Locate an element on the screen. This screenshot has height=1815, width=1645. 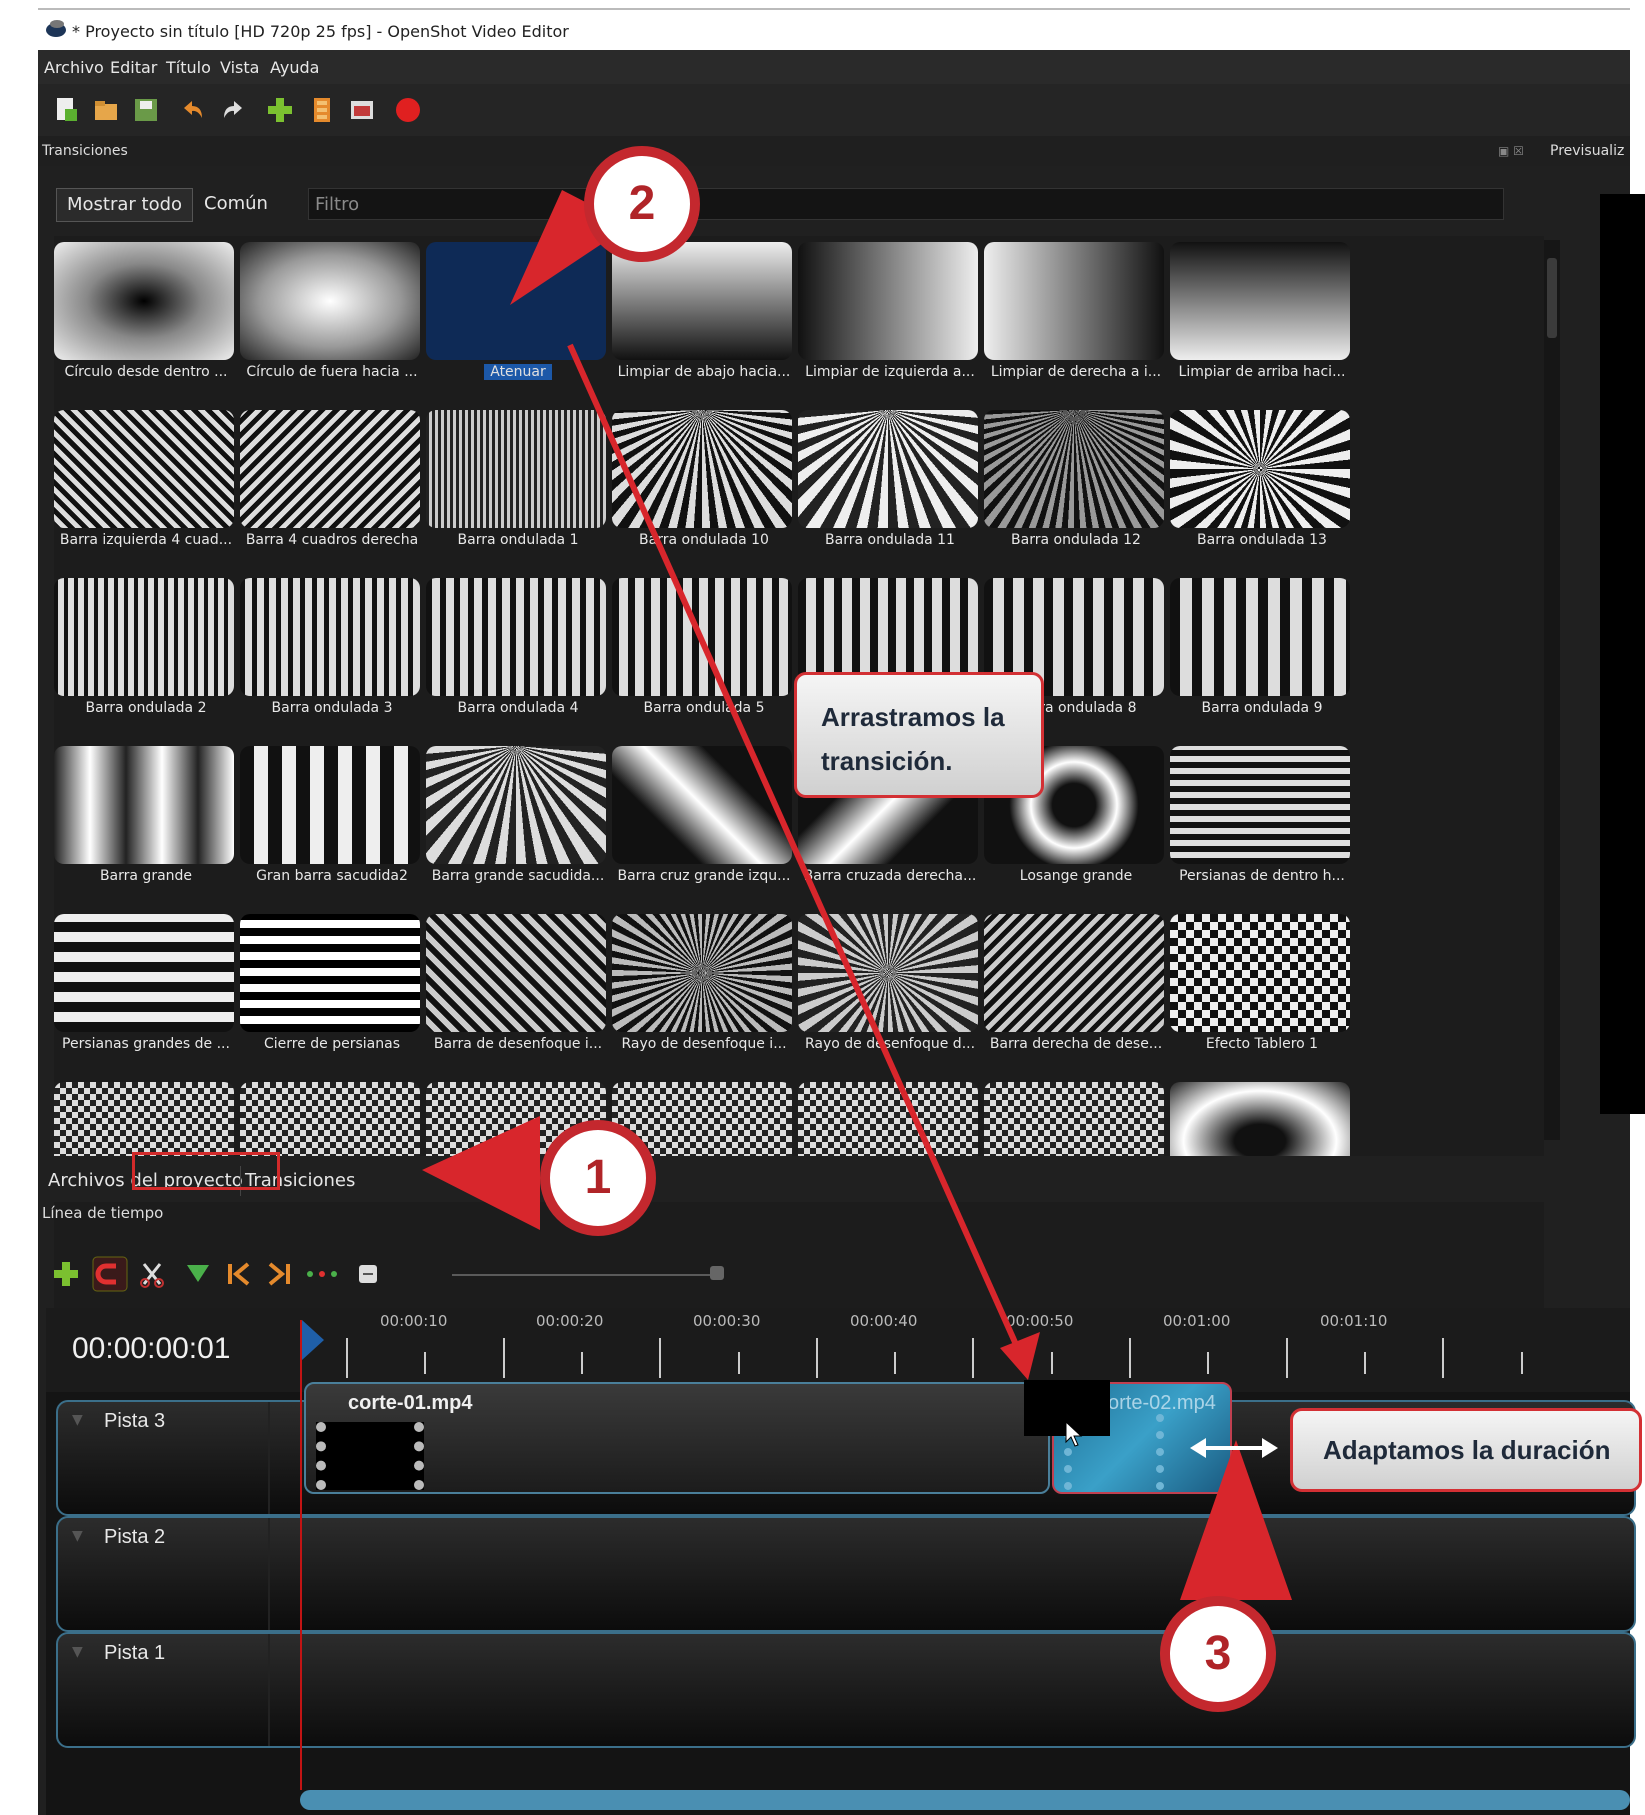
arrow-3-icon is located at coordinates (1236, 1520).